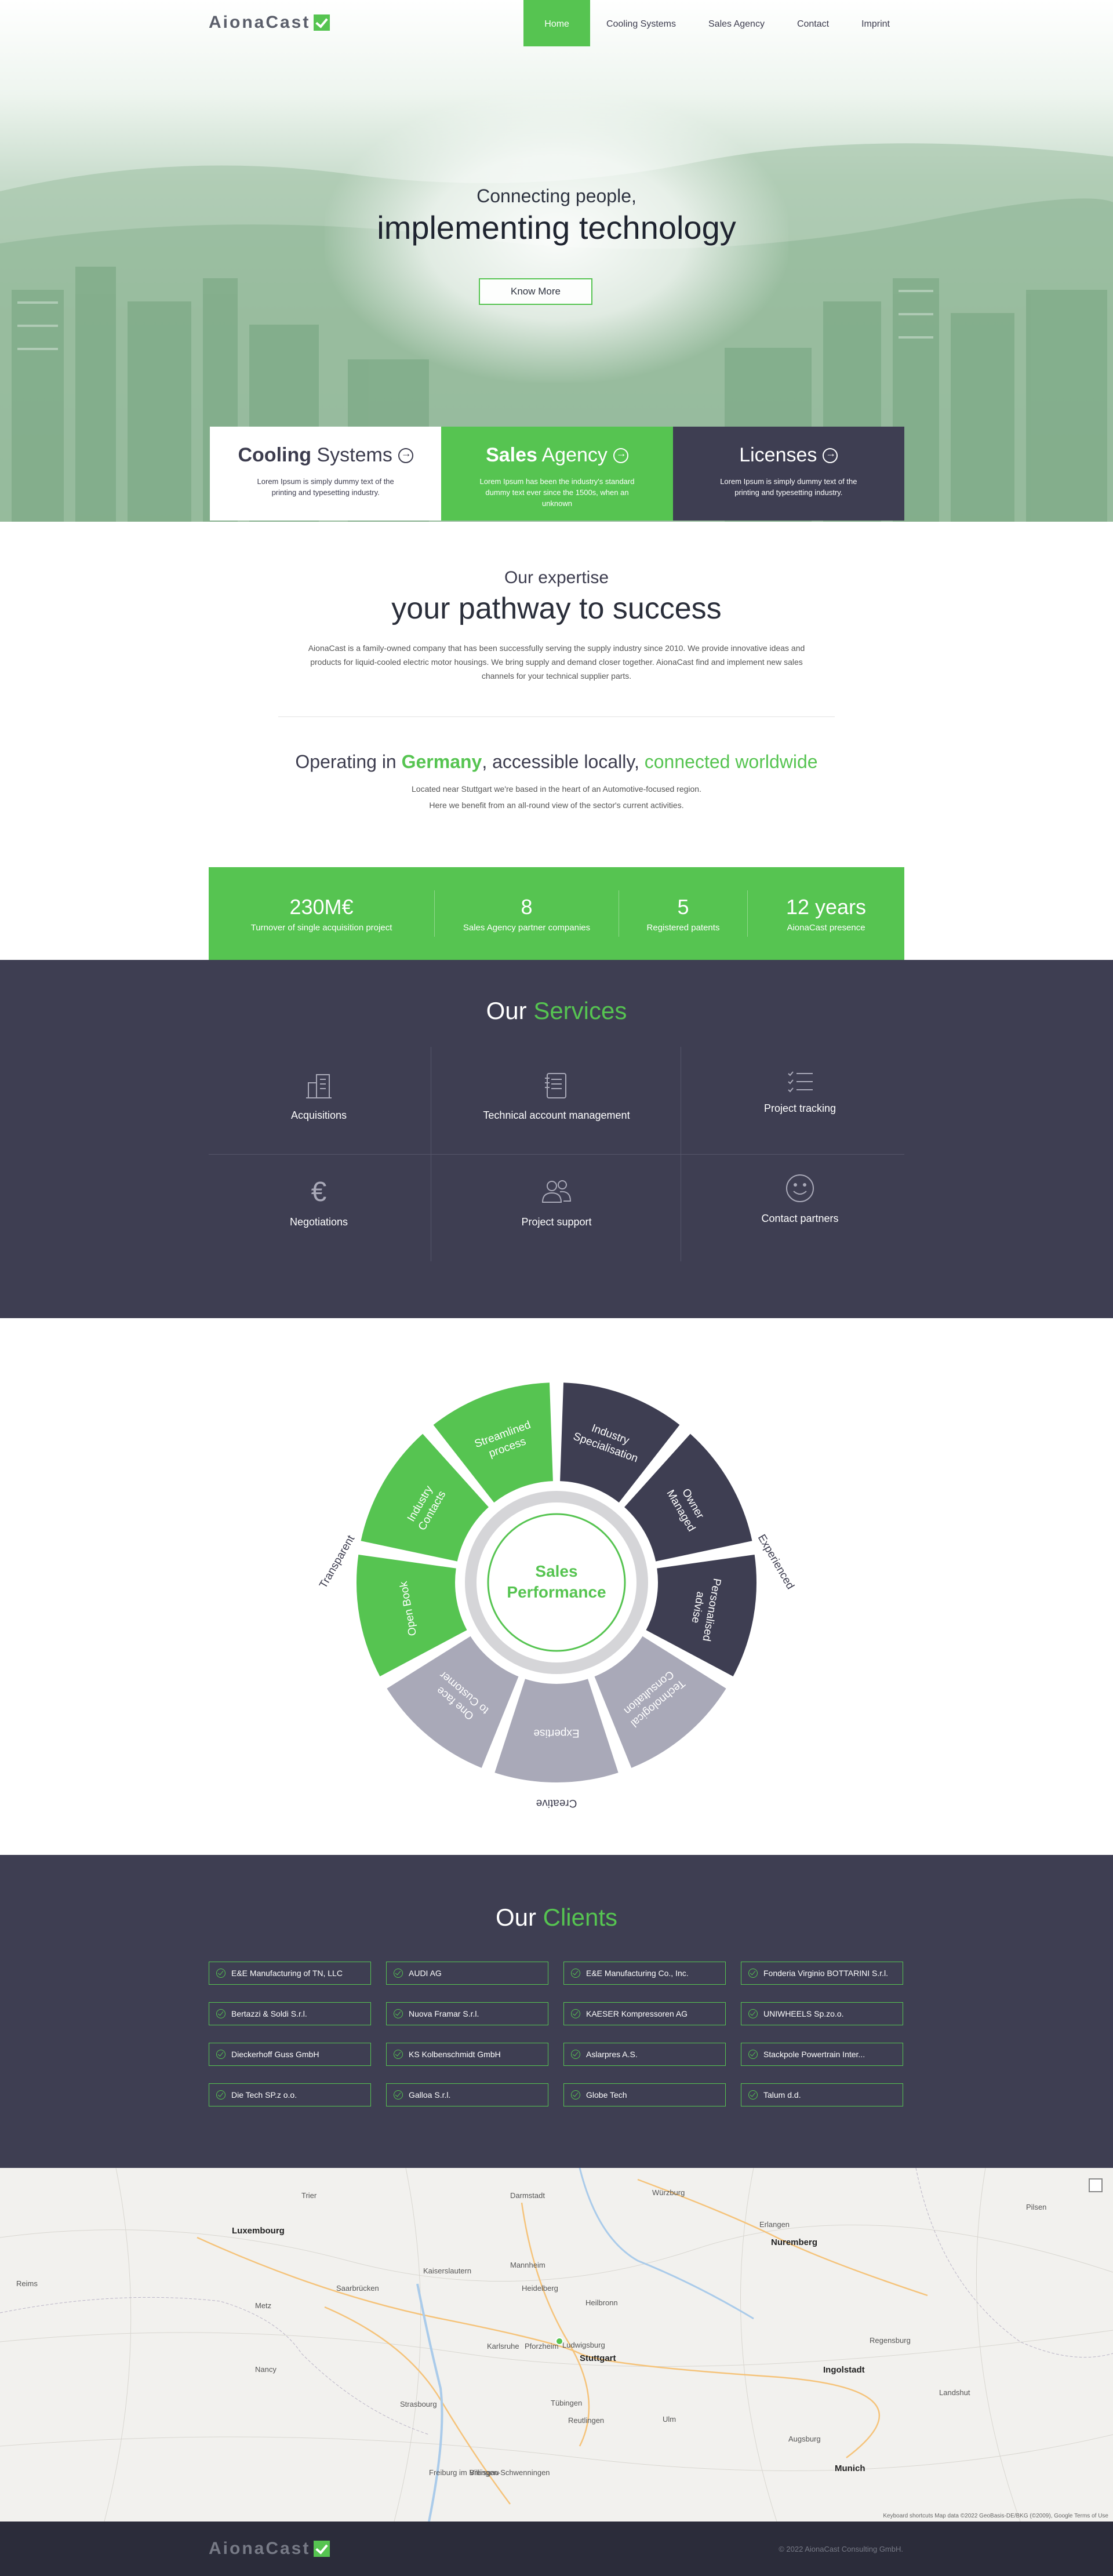 Image resolution: width=1113 pixels, height=2576 pixels. Describe the element at coordinates (683, 928) in the screenshot. I see `stat-label: Registered patents` at that location.